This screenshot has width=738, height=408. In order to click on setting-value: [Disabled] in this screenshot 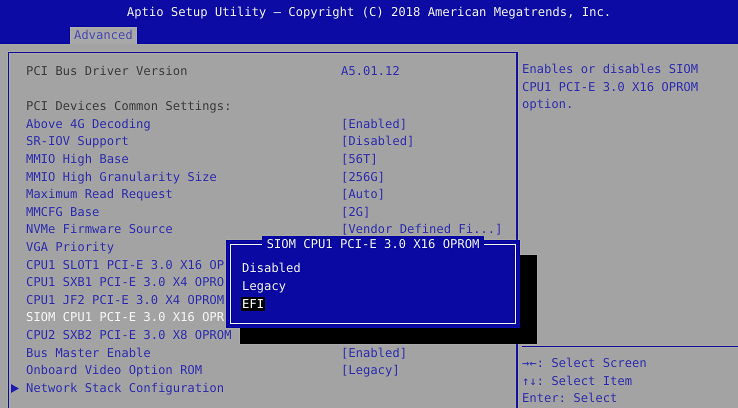, I will do `click(377, 141)`.